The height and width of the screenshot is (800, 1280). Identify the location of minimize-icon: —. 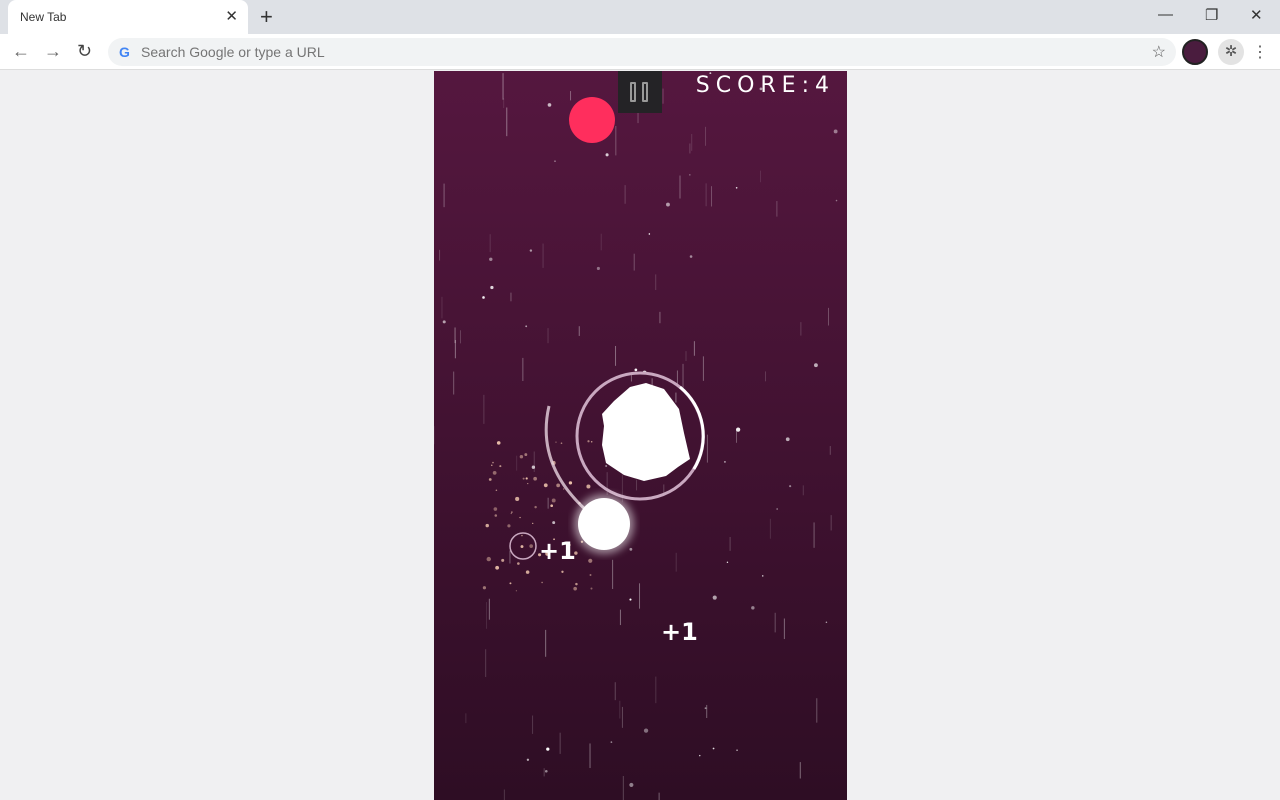
(1165, 14).